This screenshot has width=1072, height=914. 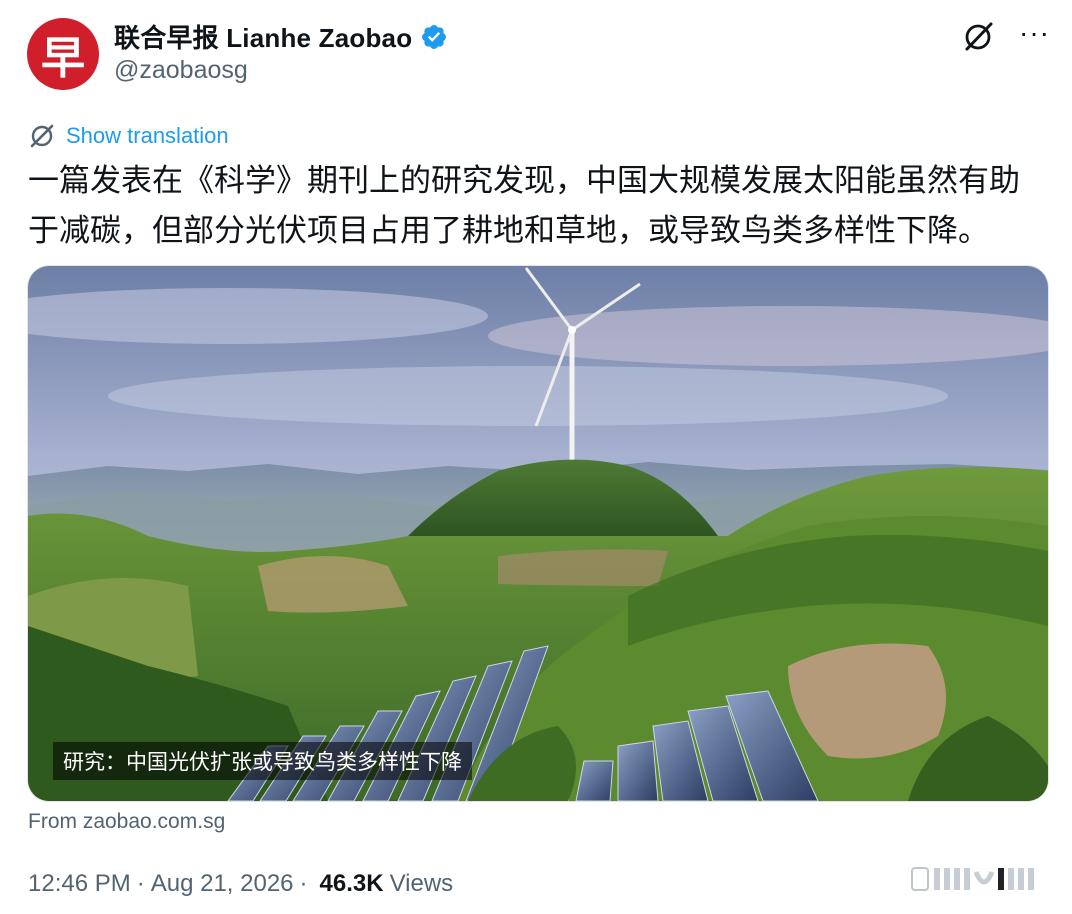 I want to click on translate-icon, so click(x=42, y=136).